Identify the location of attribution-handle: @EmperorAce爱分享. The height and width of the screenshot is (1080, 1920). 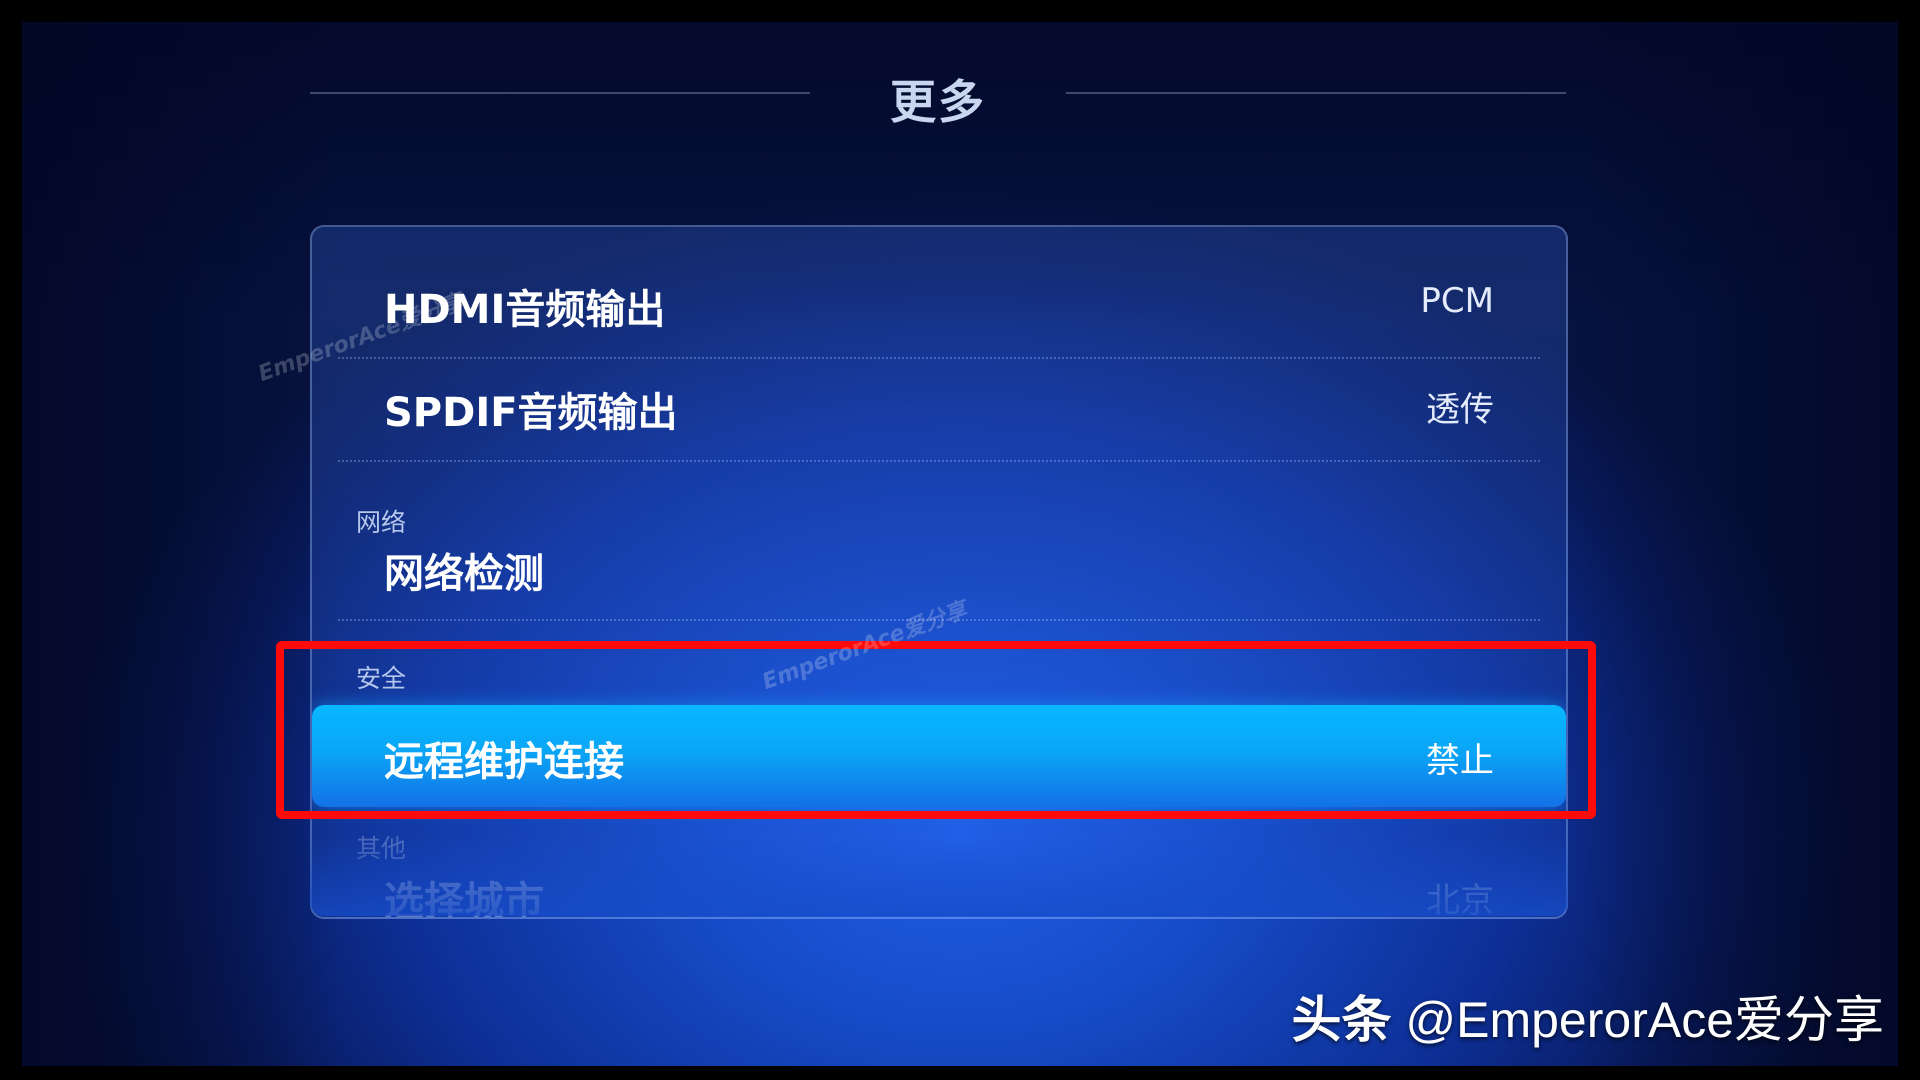
(1644, 1020).